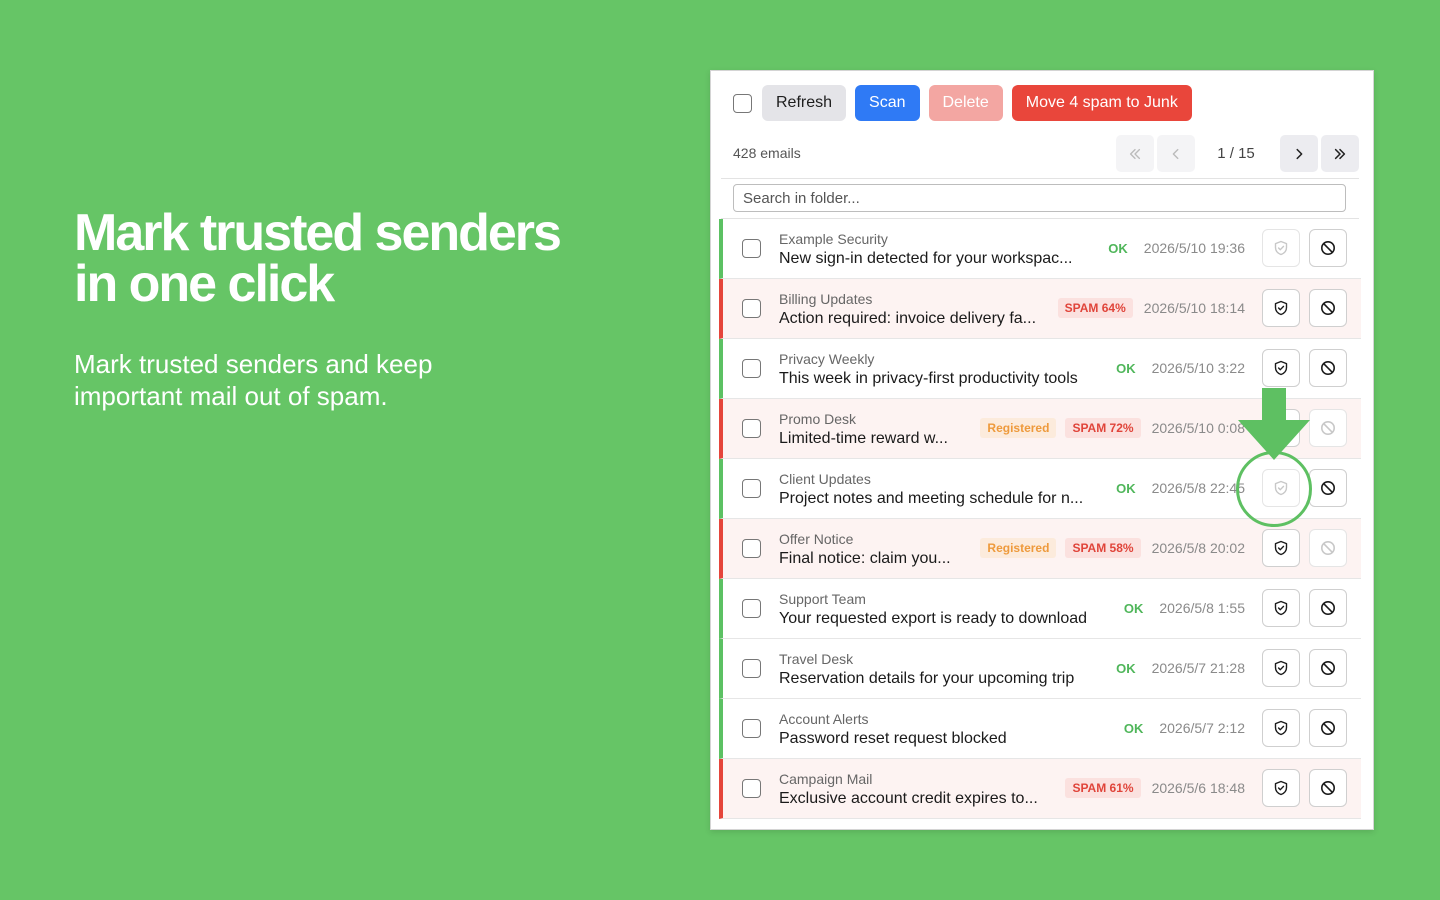  I want to click on email-meta: OK 2026/5/10 19:36, so click(1227, 248).